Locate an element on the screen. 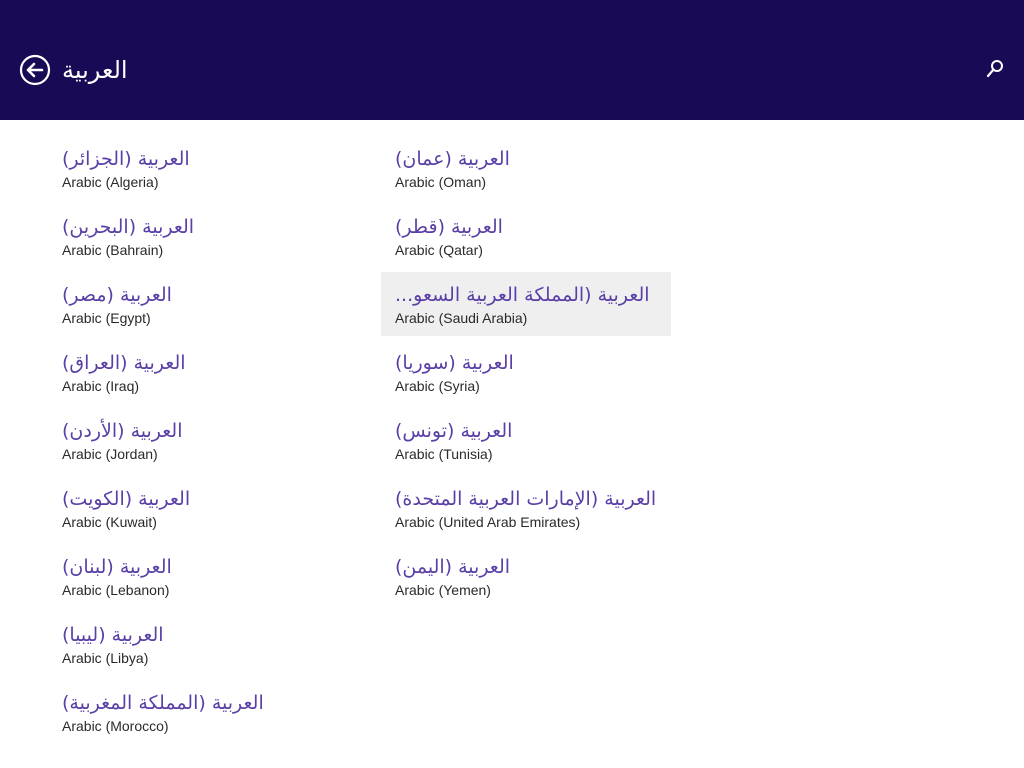 The width and height of the screenshot is (1024, 768). page-title: العربية is located at coordinates (95, 70).